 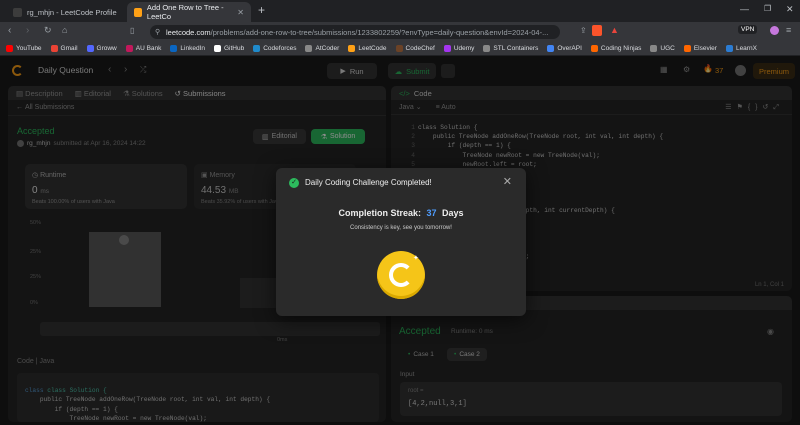 I want to click on check-circle-icon: ✓, so click(x=294, y=183).